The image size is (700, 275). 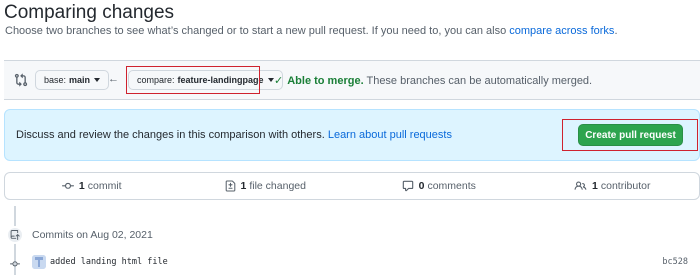 I want to click on comment-icon, so click(x=407, y=186).